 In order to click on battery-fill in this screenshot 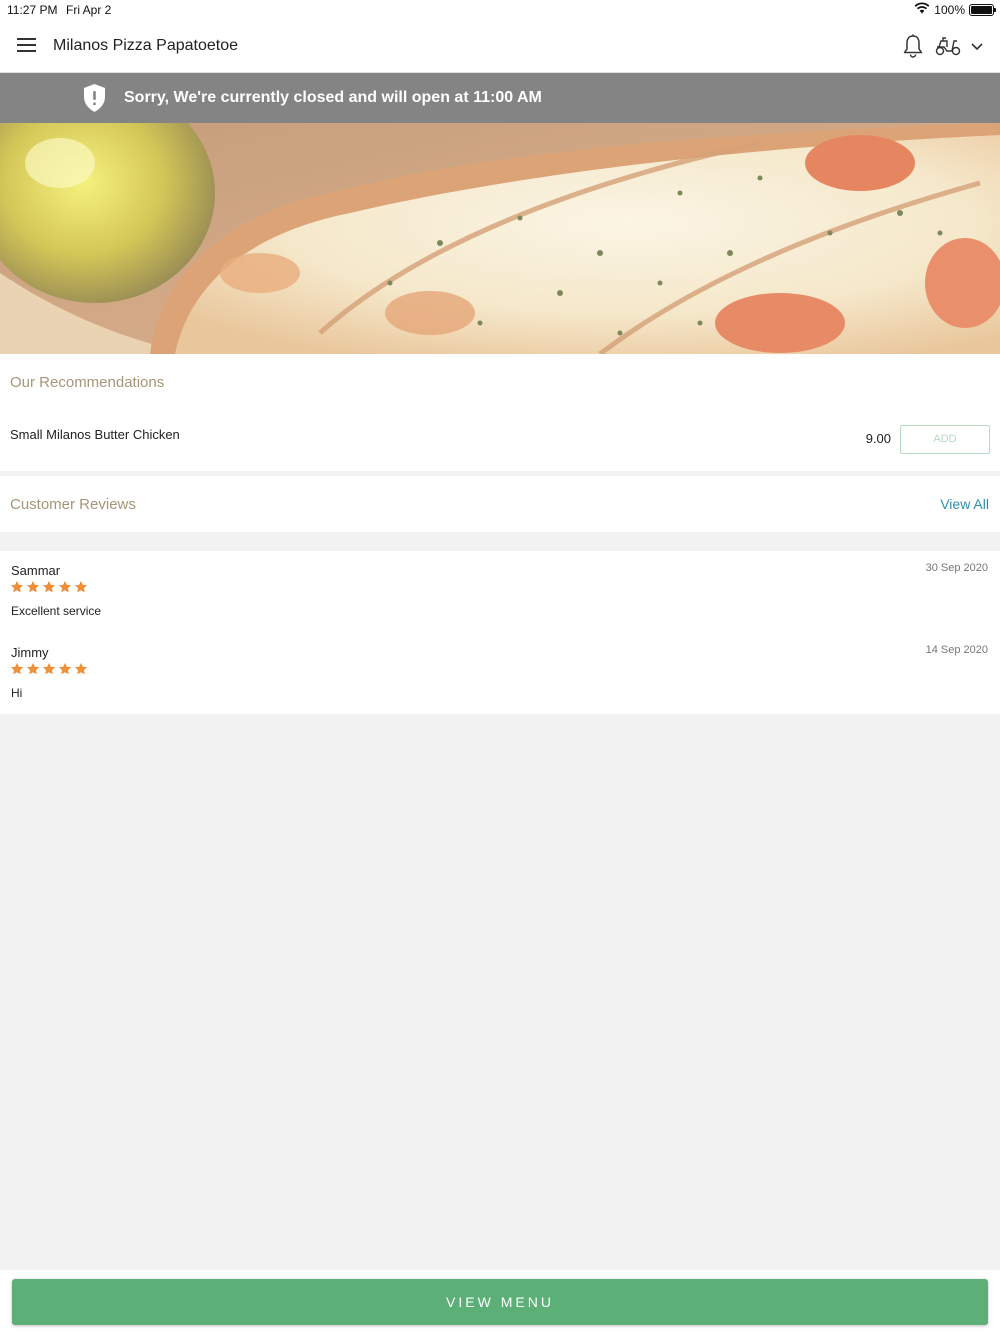, I will do `click(981, 9)`.